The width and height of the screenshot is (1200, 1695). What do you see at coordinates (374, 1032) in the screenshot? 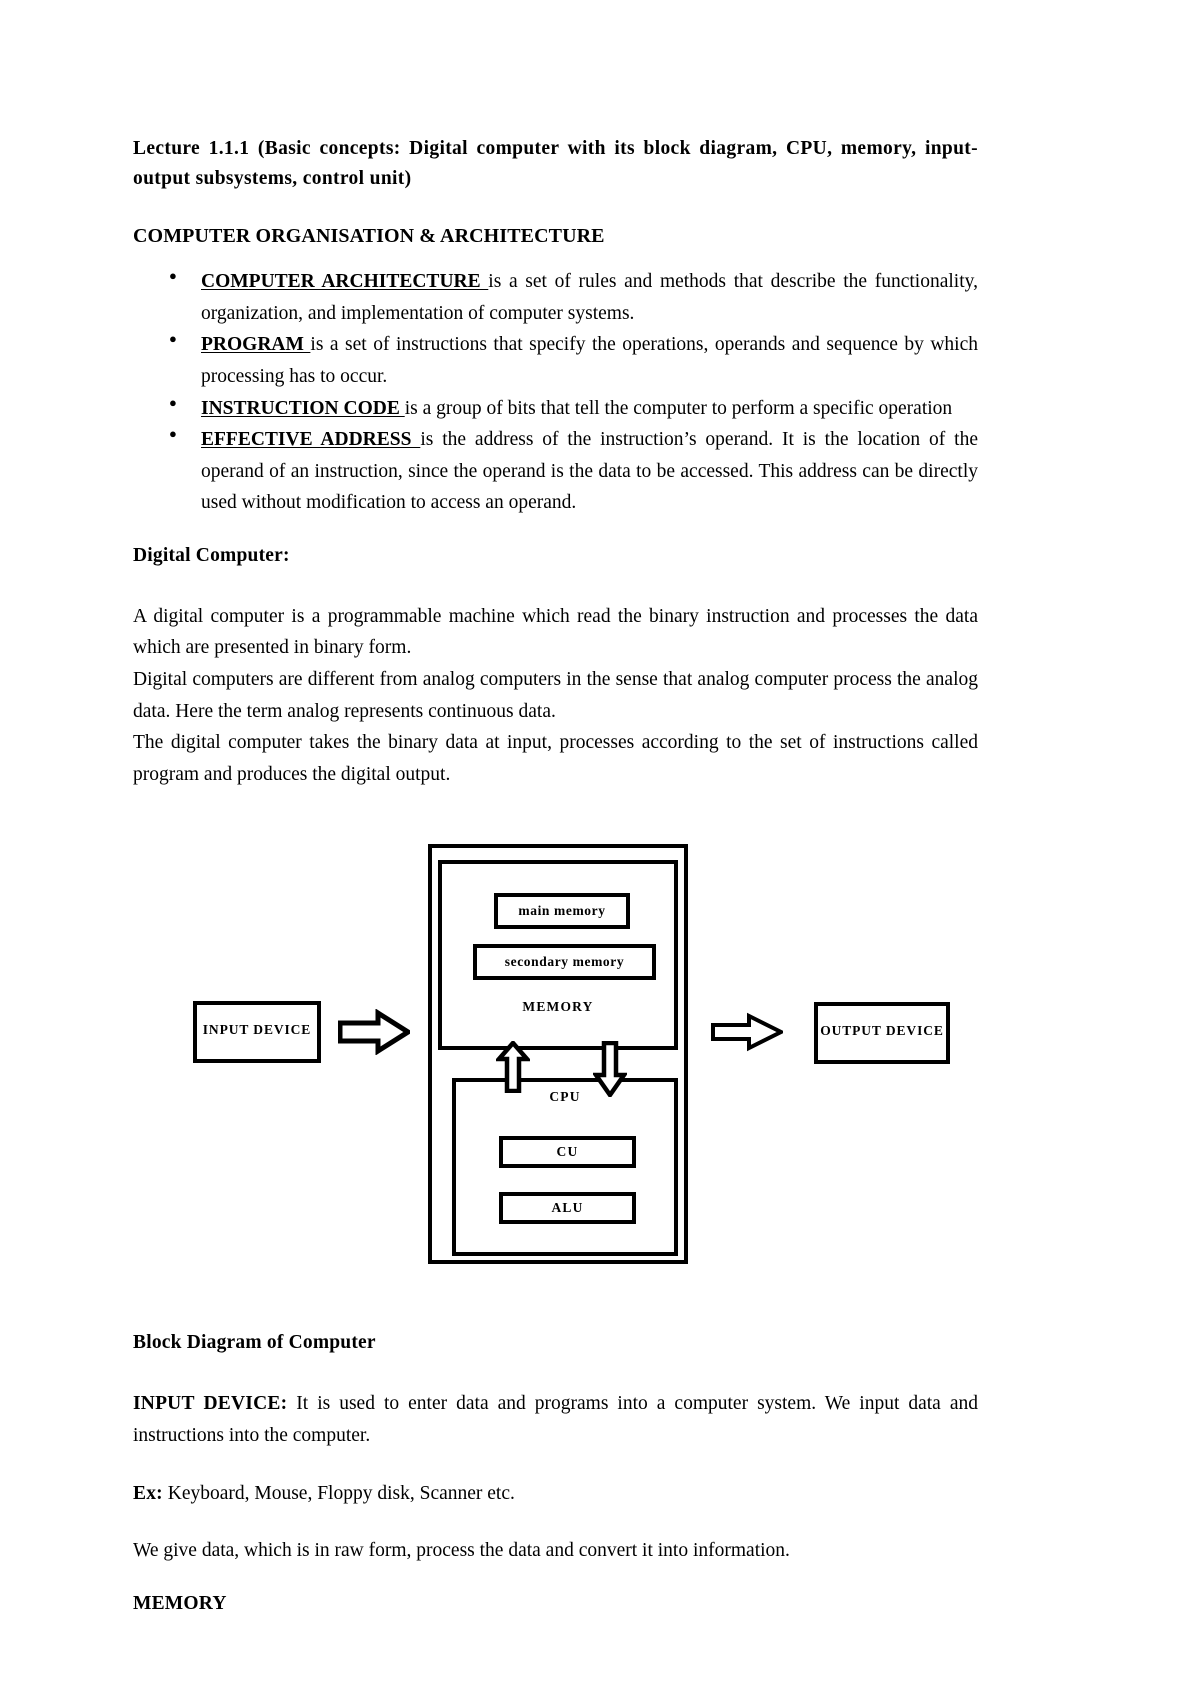
I see `arrow-right-input-icon` at bounding box center [374, 1032].